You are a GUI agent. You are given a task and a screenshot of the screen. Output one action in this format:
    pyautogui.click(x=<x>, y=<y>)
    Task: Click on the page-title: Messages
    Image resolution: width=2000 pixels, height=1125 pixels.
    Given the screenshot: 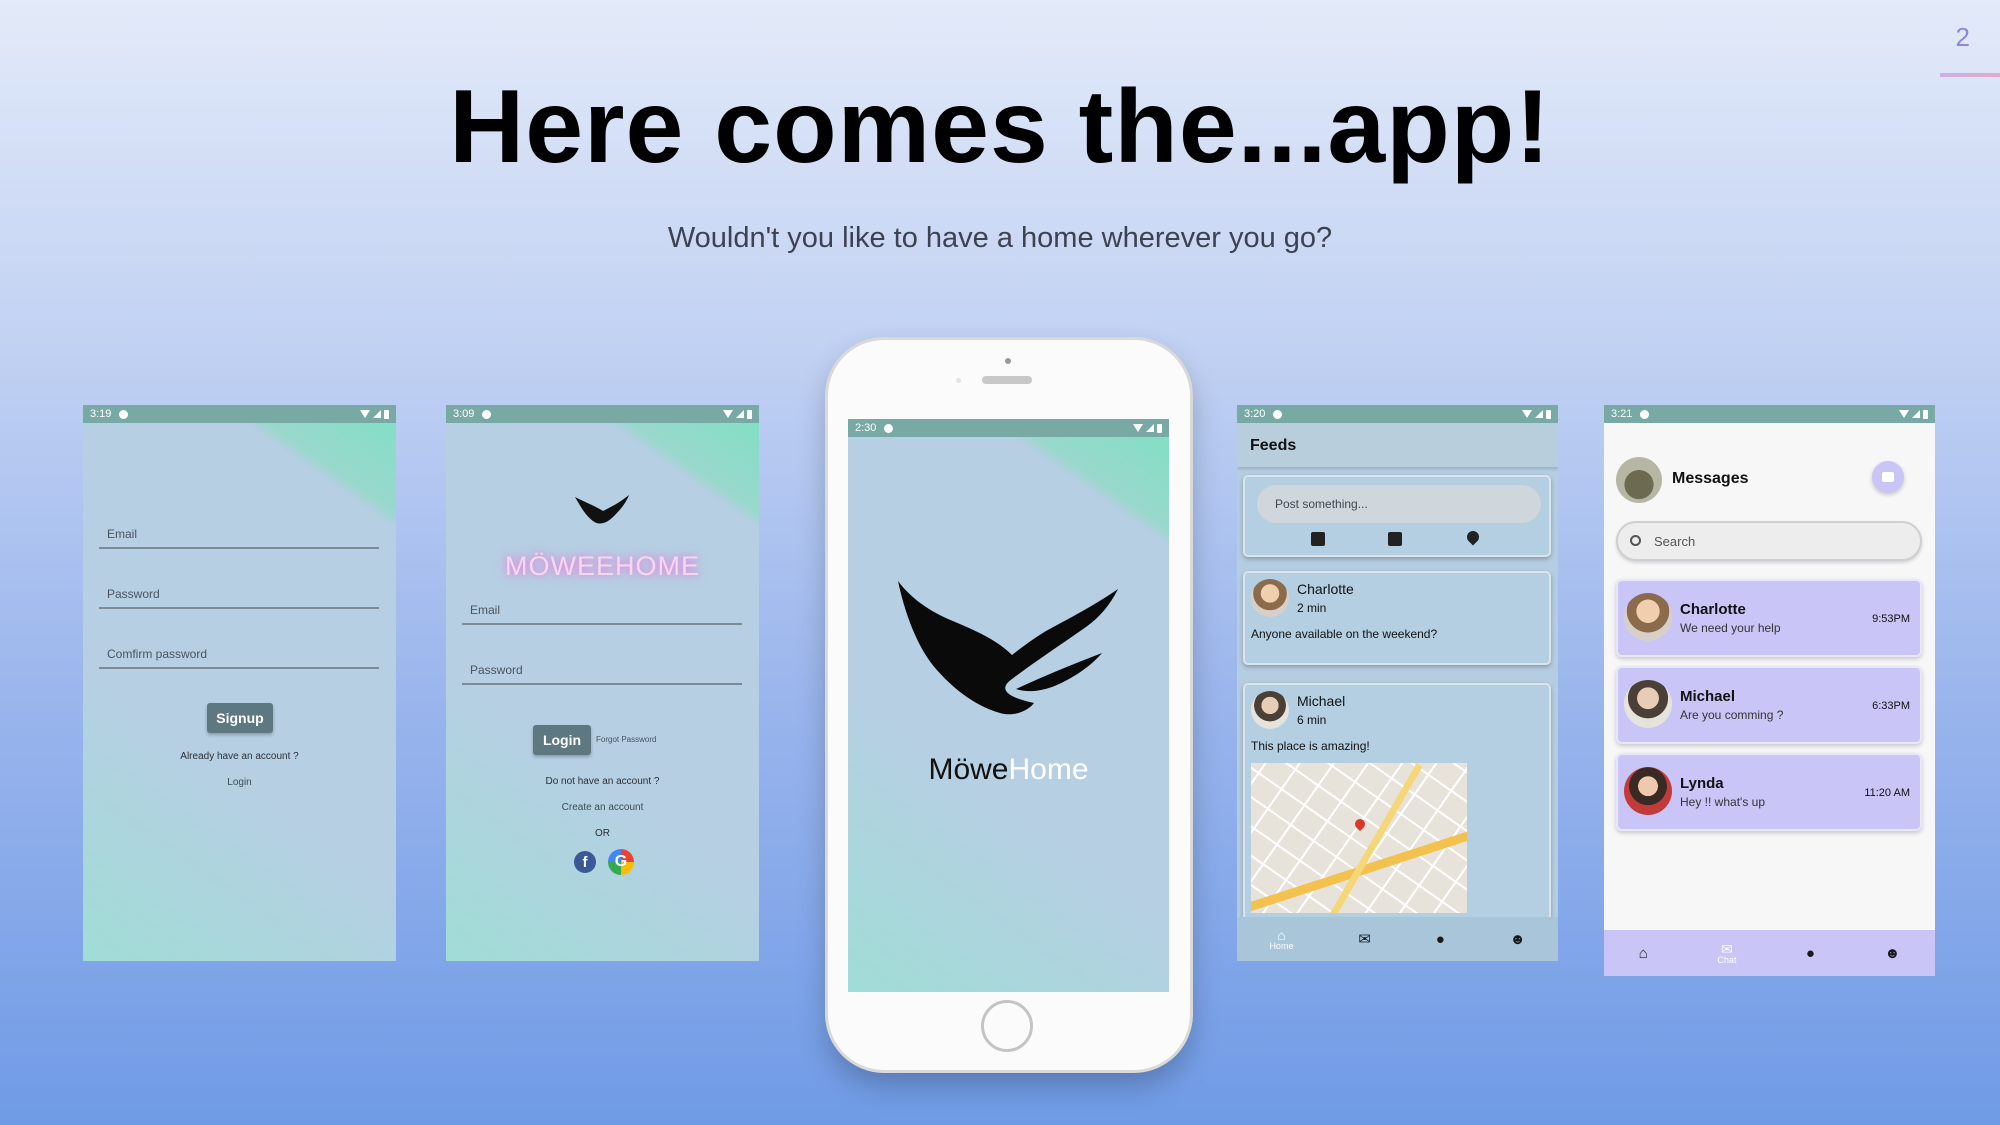 What is the action you would take?
    pyautogui.click(x=1710, y=478)
    